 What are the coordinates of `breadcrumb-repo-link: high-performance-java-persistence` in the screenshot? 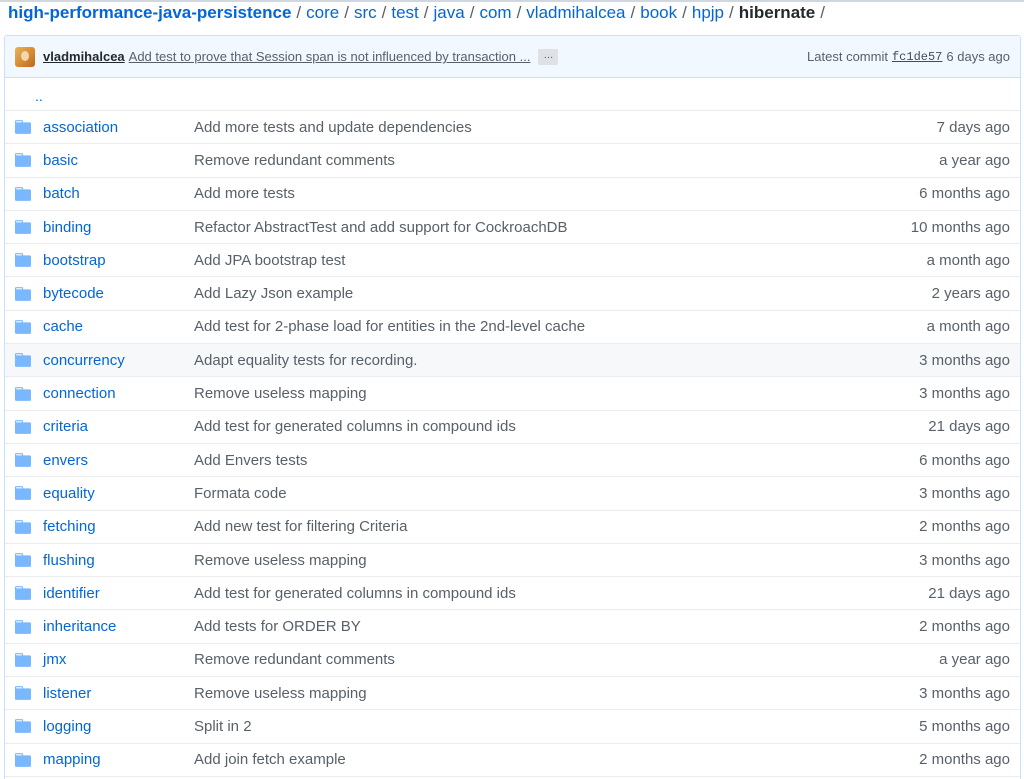 It's located at (149, 12).